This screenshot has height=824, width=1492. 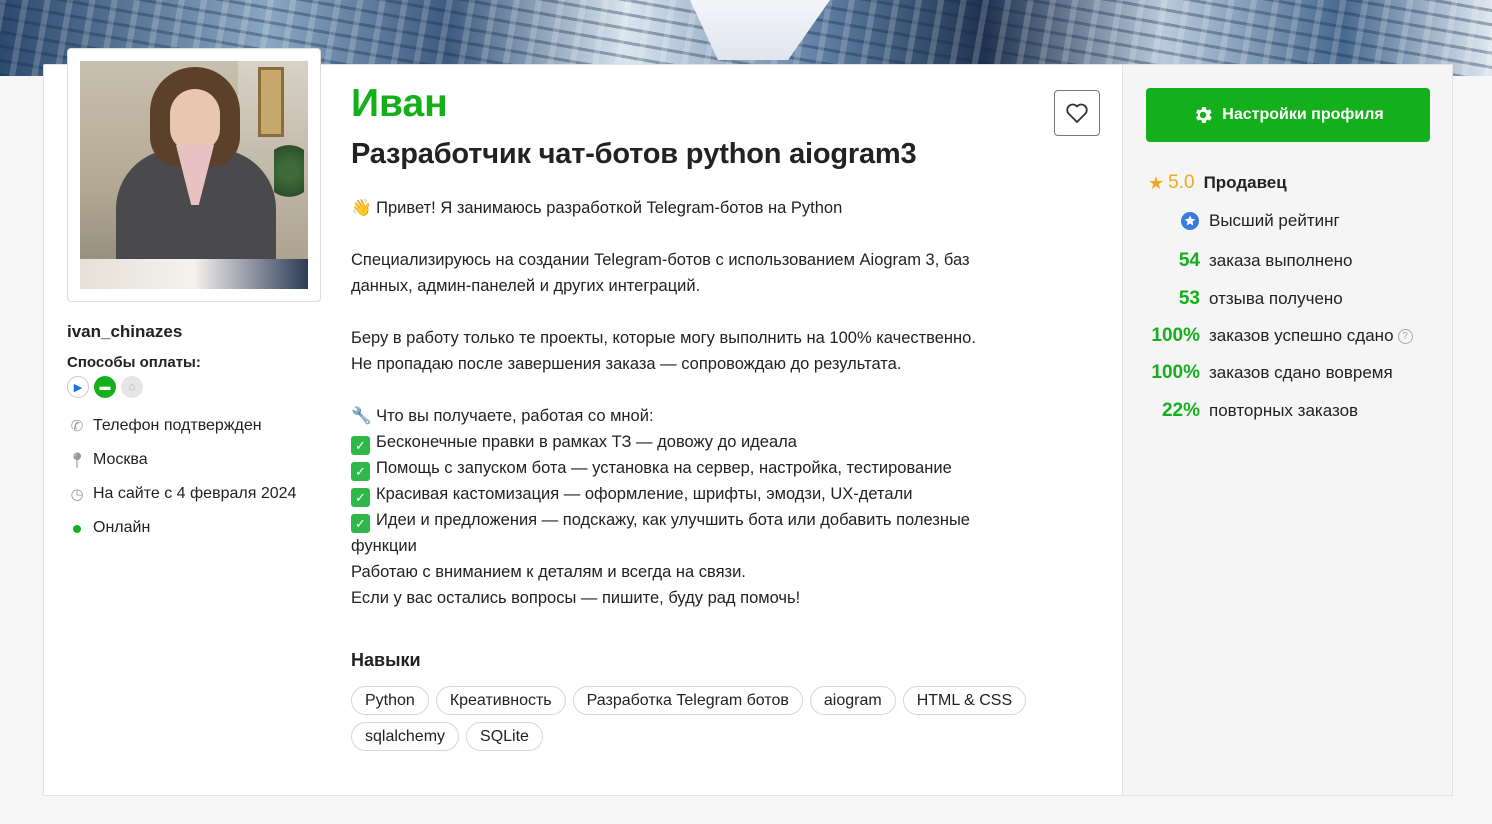 I want to click on stat-success-rate: 100% заказов успешно сдано ?, so click(x=1280, y=336).